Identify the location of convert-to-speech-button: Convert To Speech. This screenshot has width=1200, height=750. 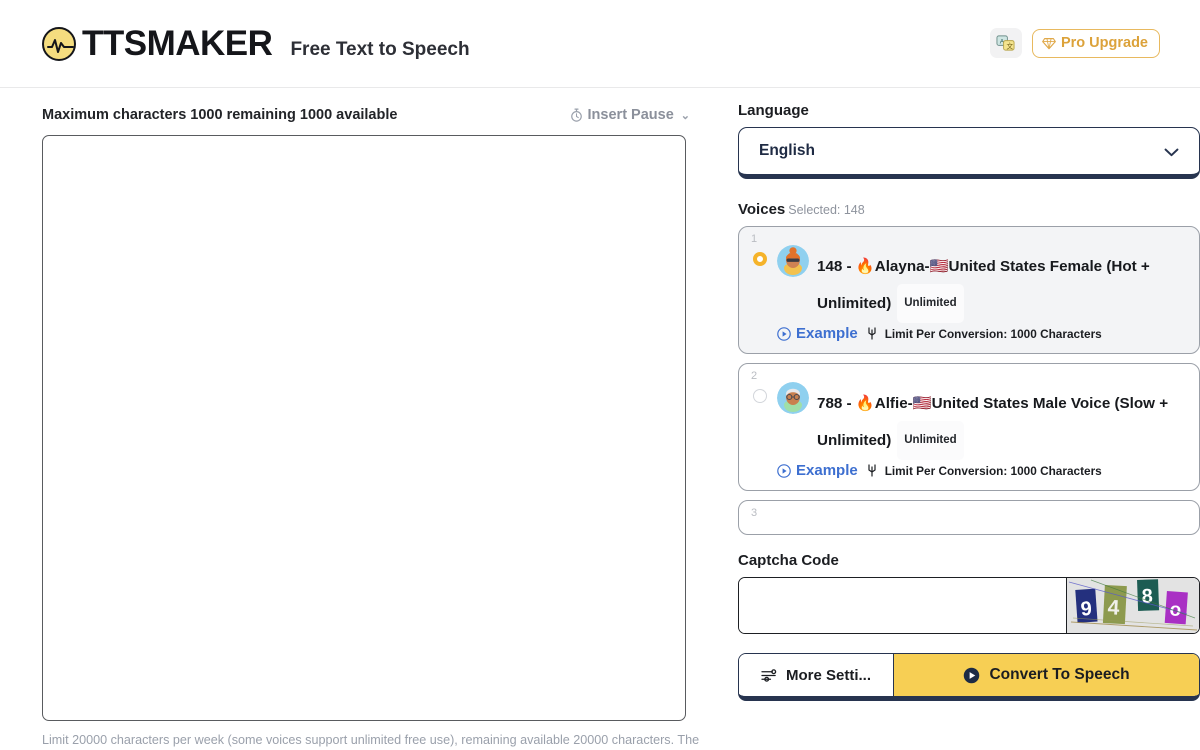
(1046, 675).